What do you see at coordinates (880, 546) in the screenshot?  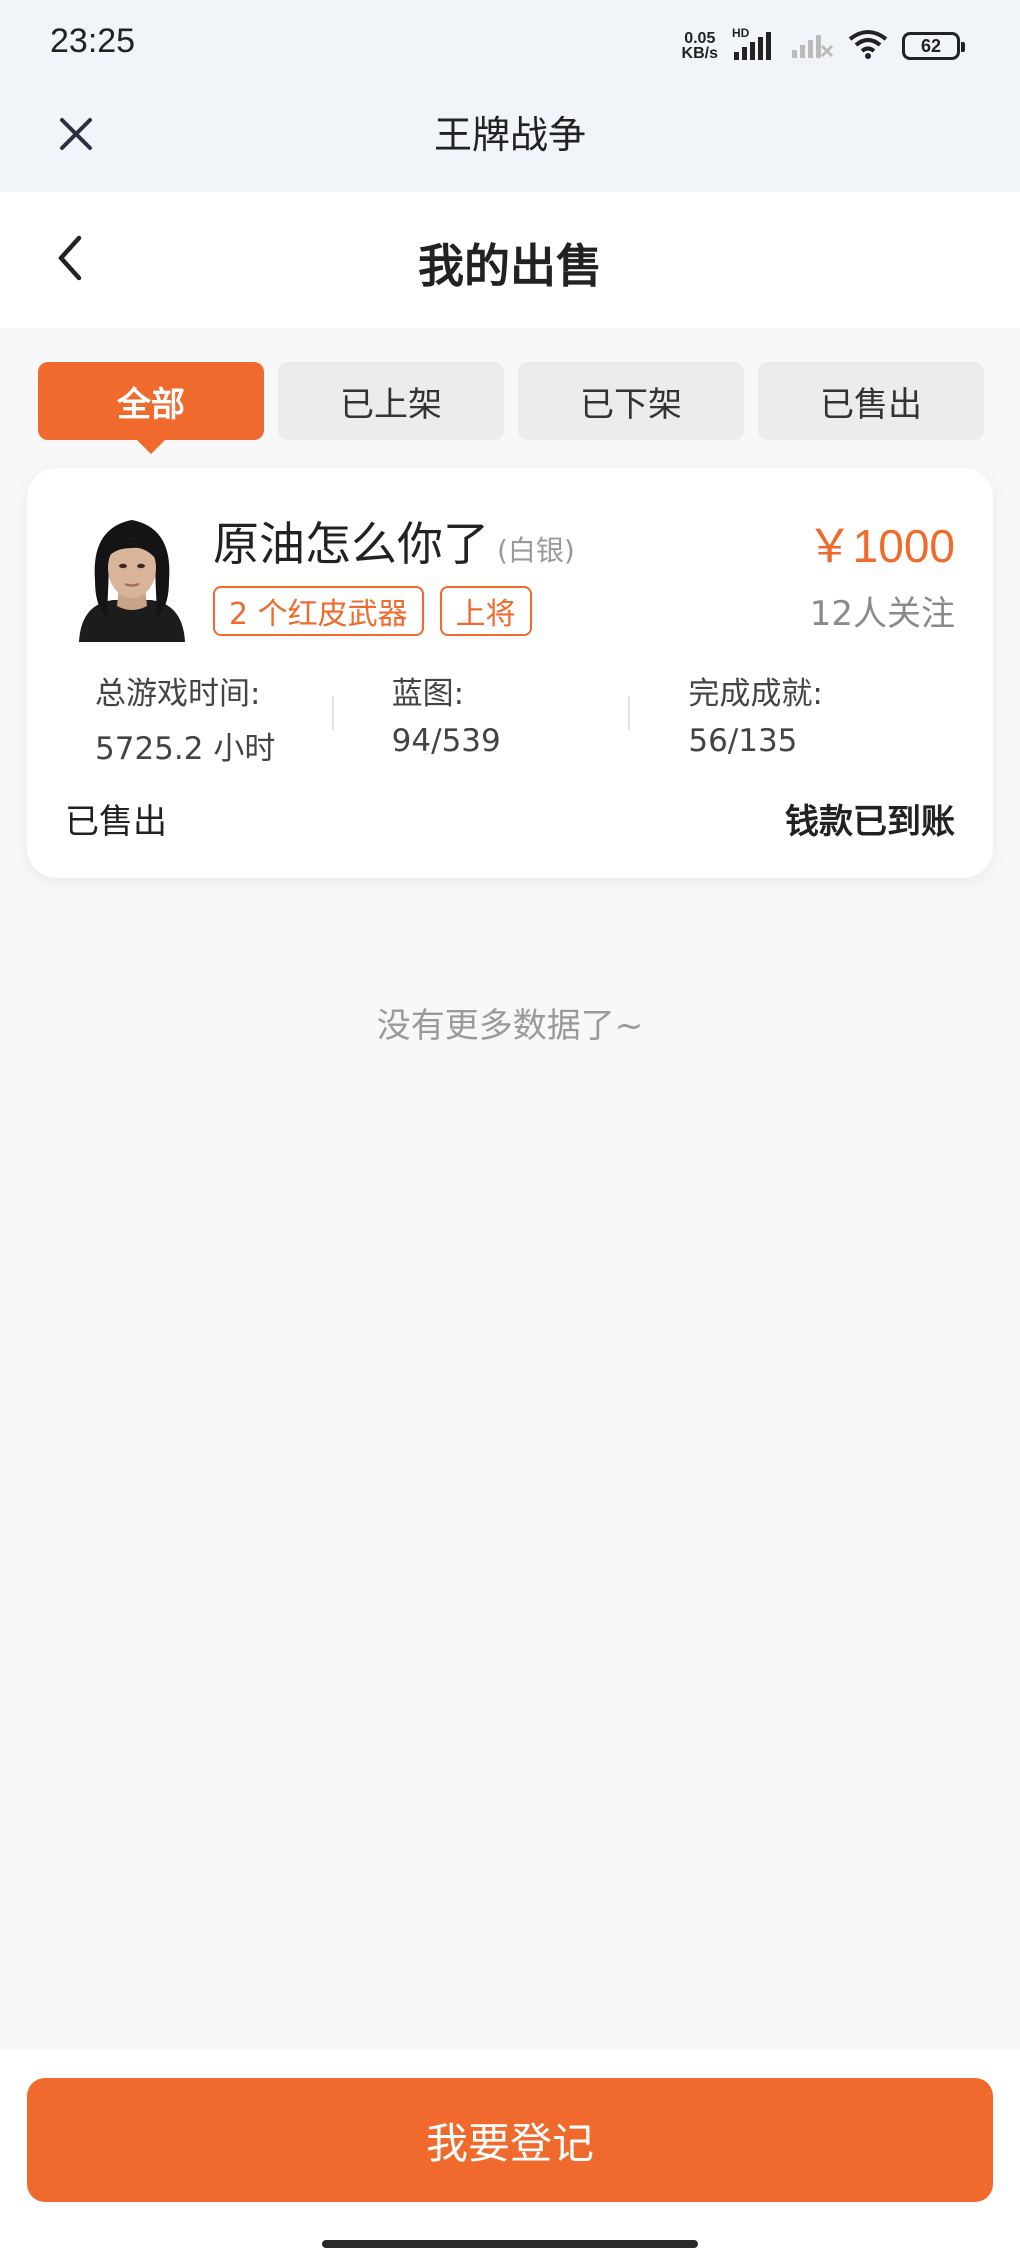 I see `price: ￥1000` at bounding box center [880, 546].